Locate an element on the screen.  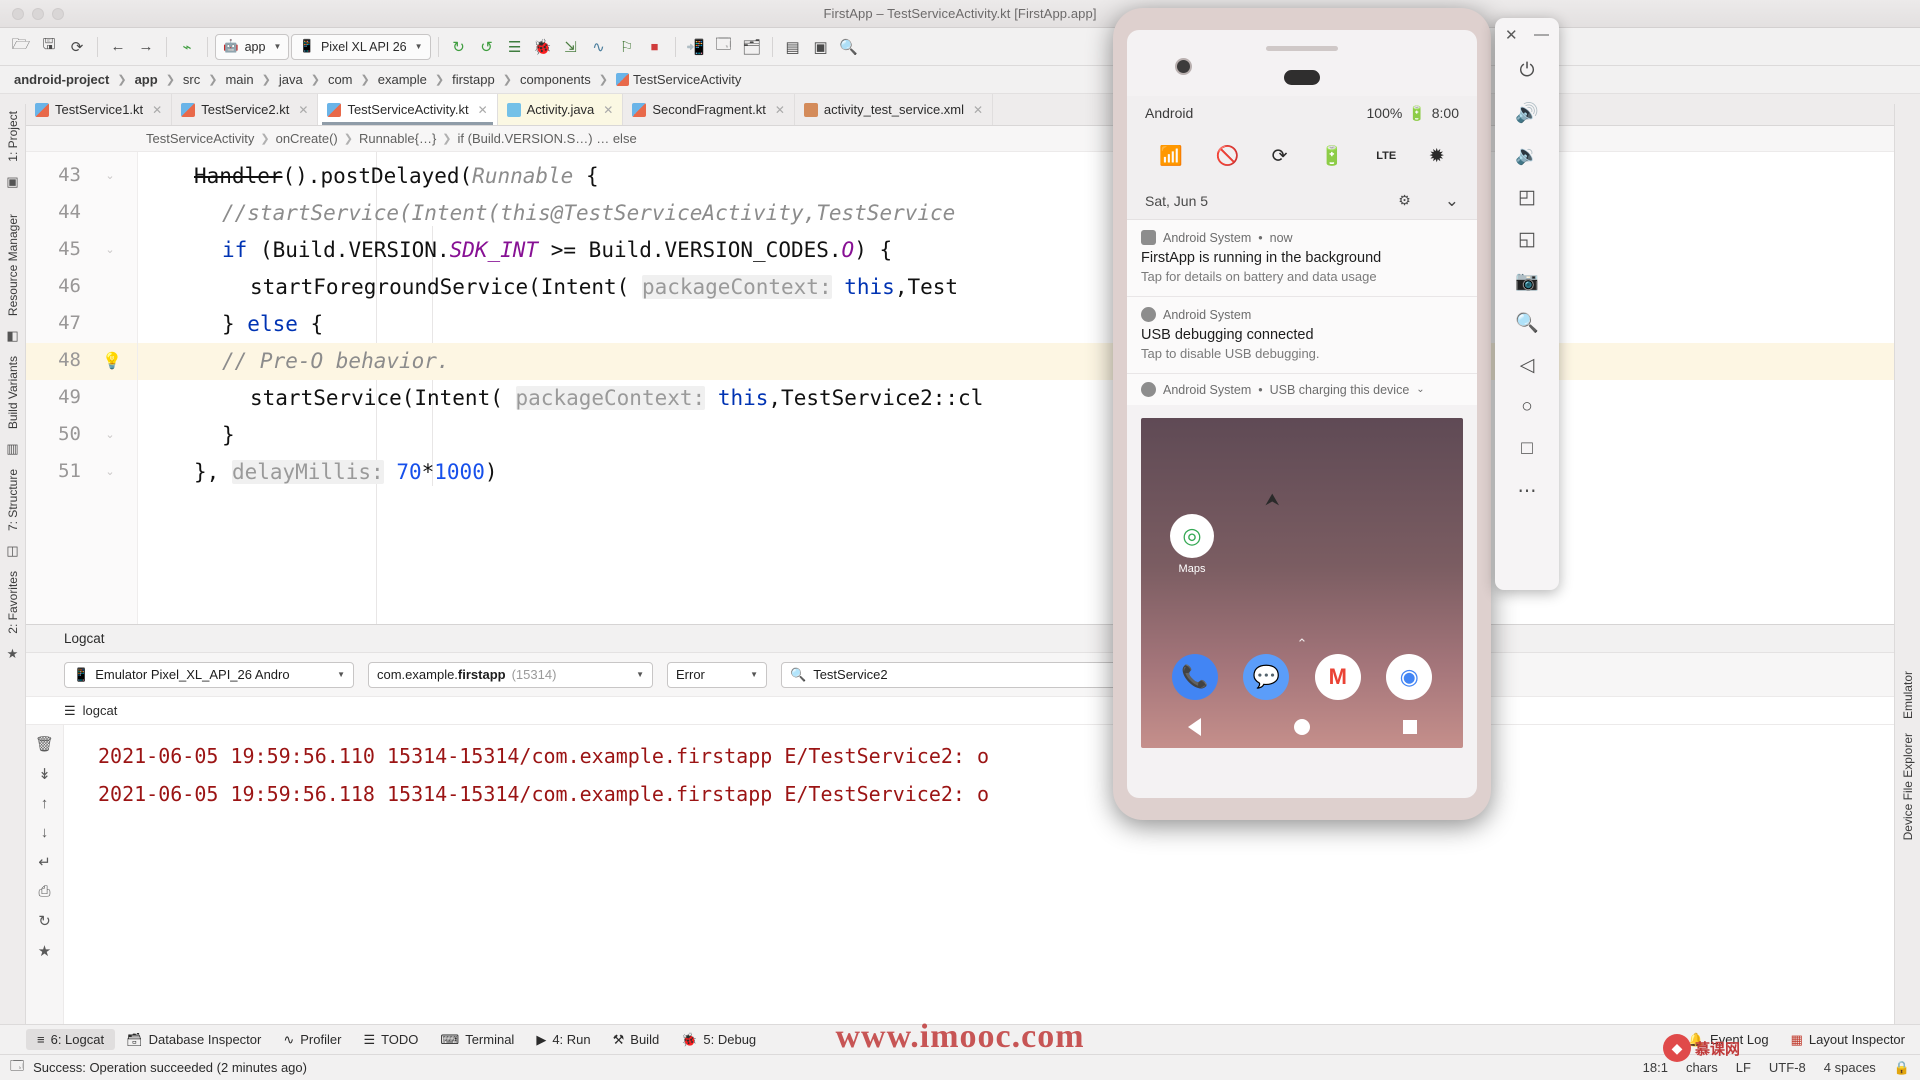
tool-window-layout-inspector: ▦ Layout Inspector is located at coordinates (1848, 1040).